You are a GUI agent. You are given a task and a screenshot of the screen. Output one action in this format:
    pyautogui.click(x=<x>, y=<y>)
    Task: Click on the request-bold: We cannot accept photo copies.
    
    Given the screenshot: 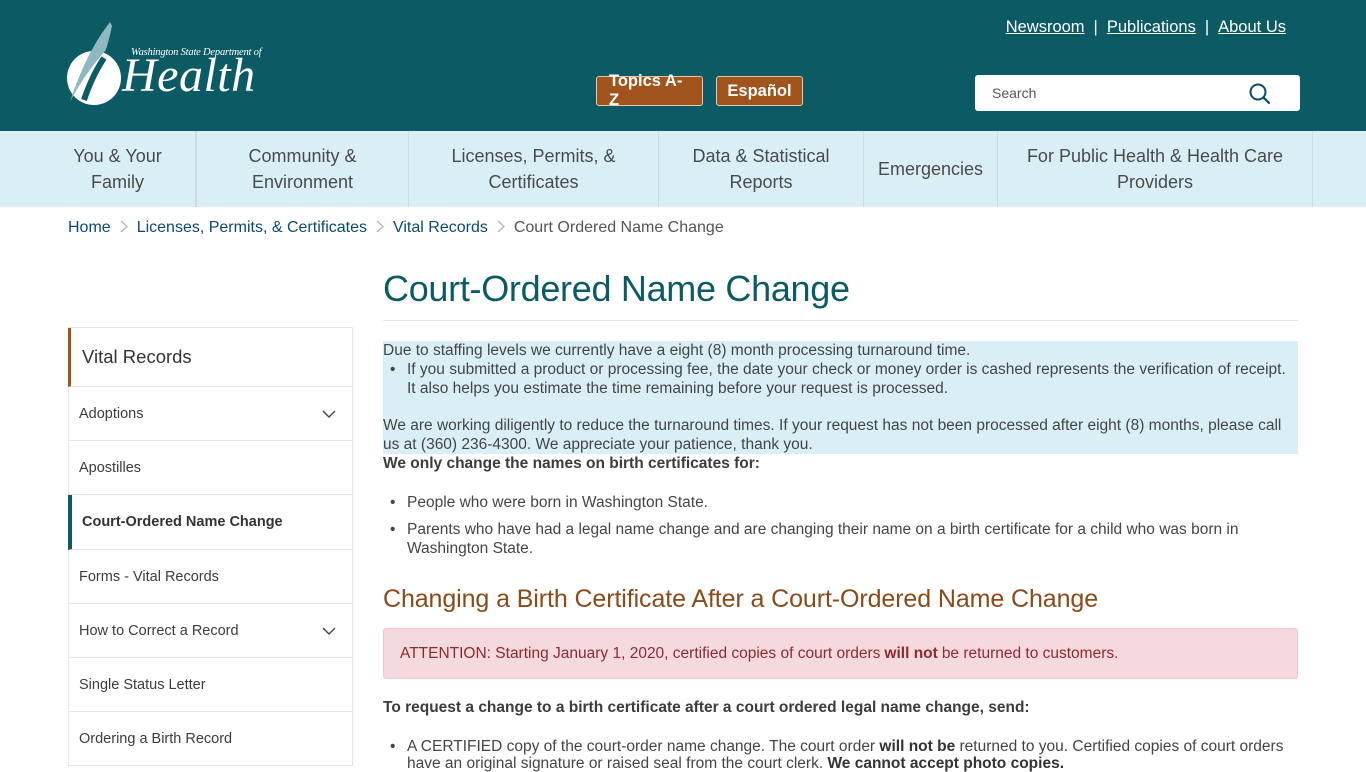 What is the action you would take?
    pyautogui.click(x=945, y=763)
    